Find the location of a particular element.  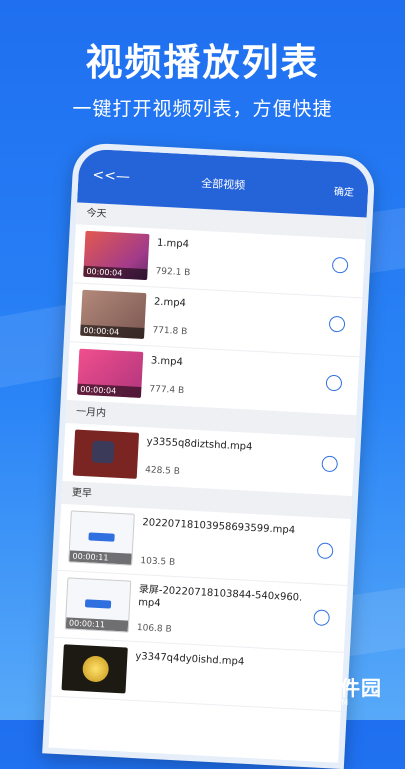

hero-headline: 视频播放列表 is located at coordinates (202, 62).